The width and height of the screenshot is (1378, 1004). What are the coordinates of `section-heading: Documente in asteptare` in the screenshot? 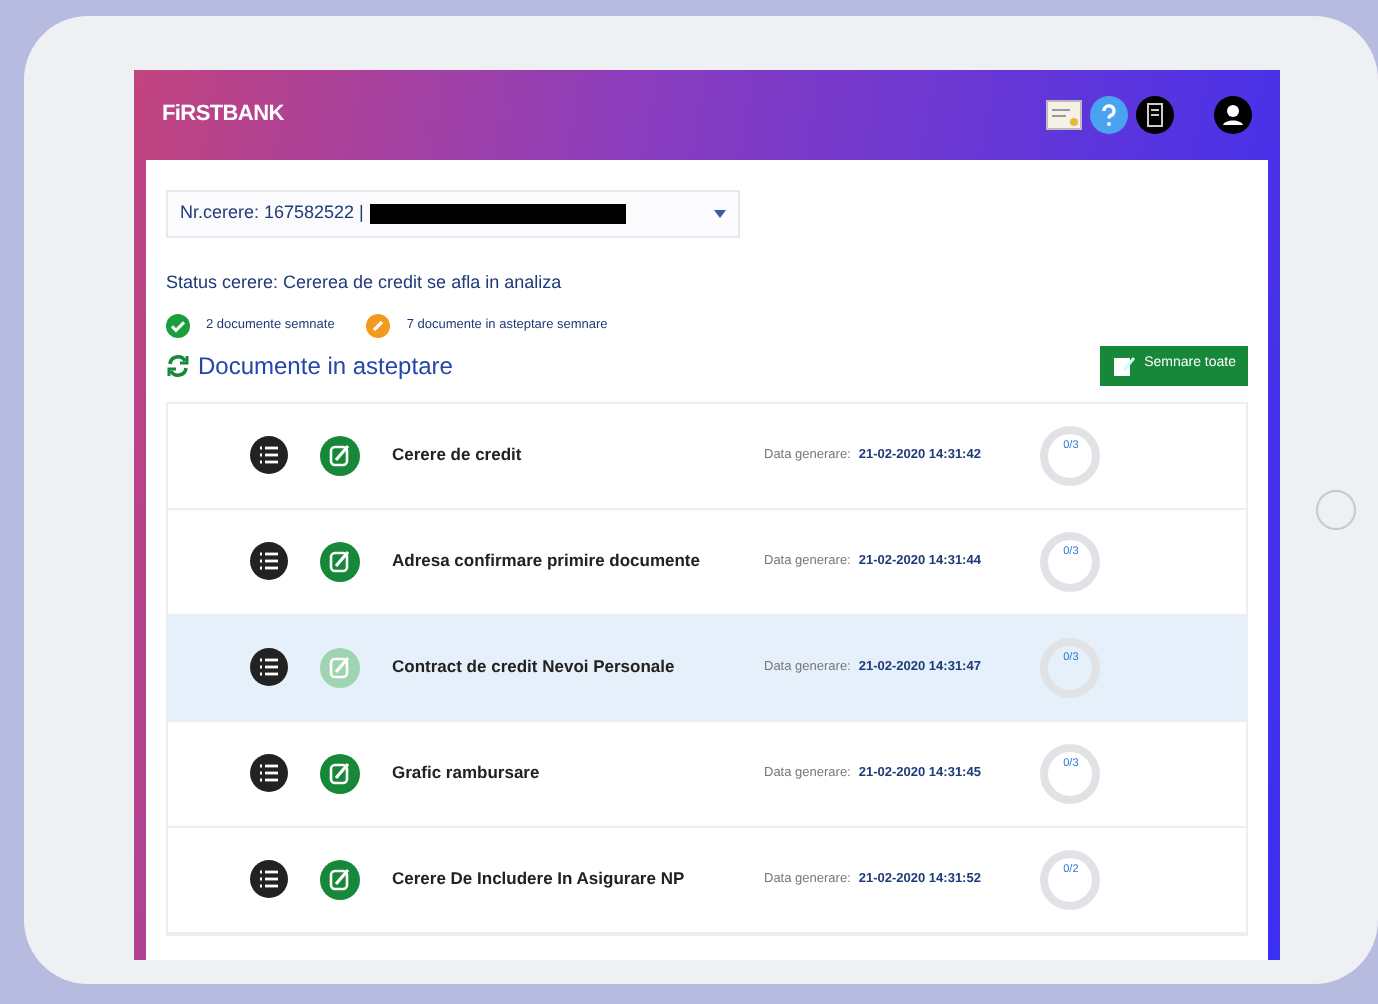 It's located at (325, 366).